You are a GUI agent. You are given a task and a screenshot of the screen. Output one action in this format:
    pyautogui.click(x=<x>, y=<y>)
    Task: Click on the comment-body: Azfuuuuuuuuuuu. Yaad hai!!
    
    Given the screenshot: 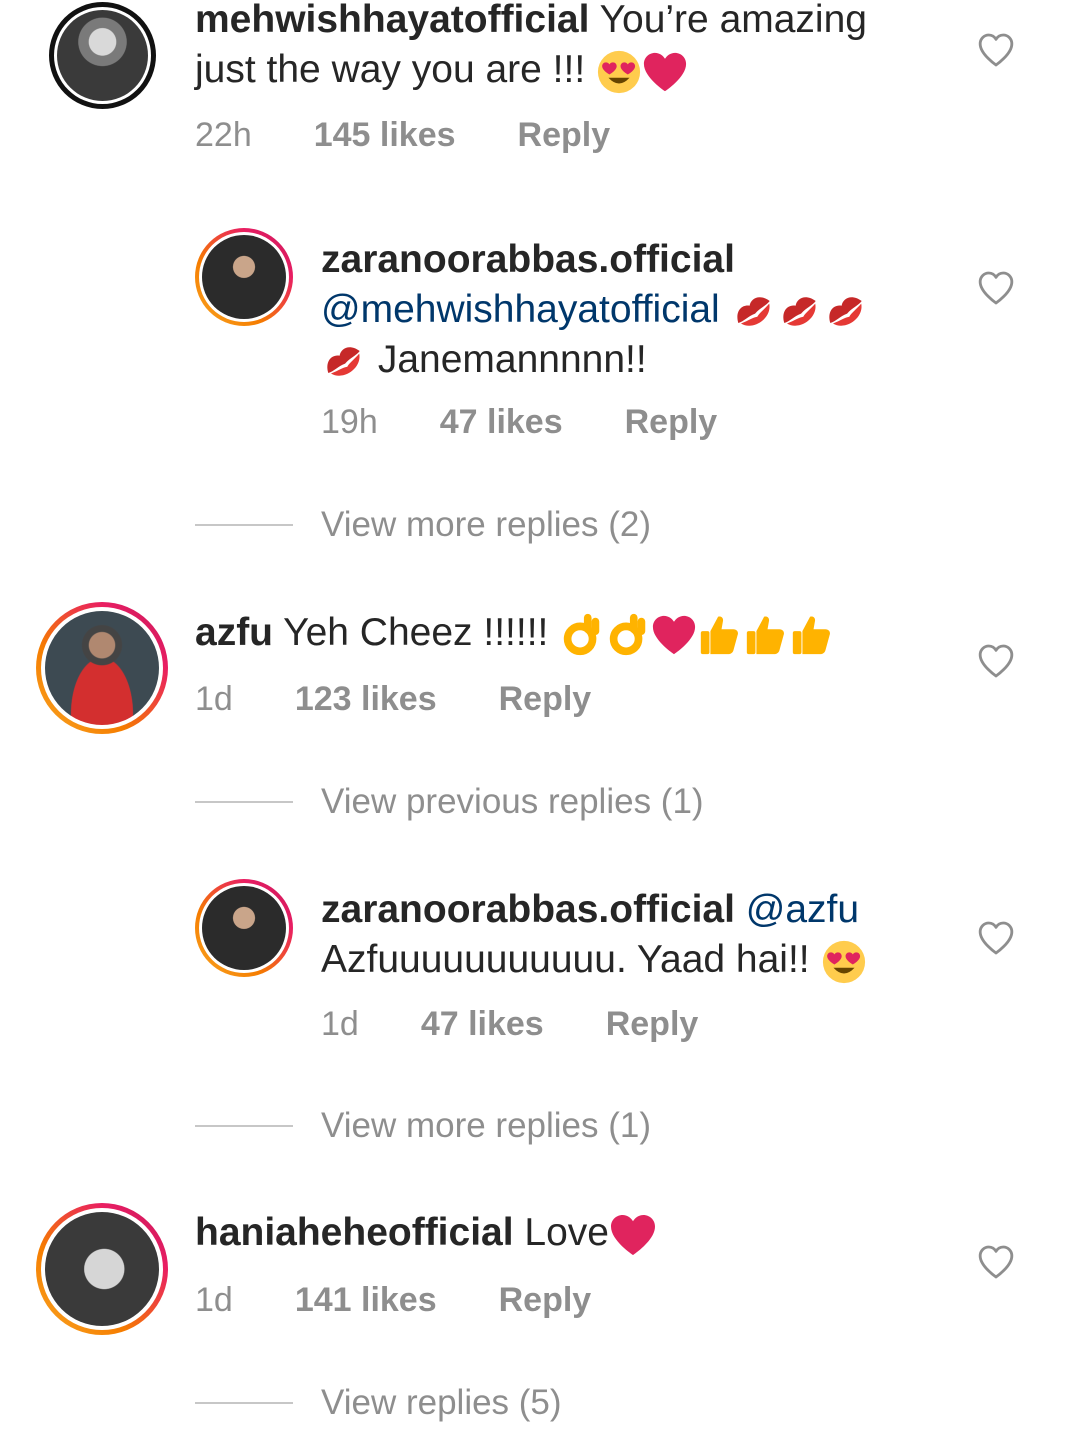 What is the action you would take?
    pyautogui.click(x=565, y=959)
    